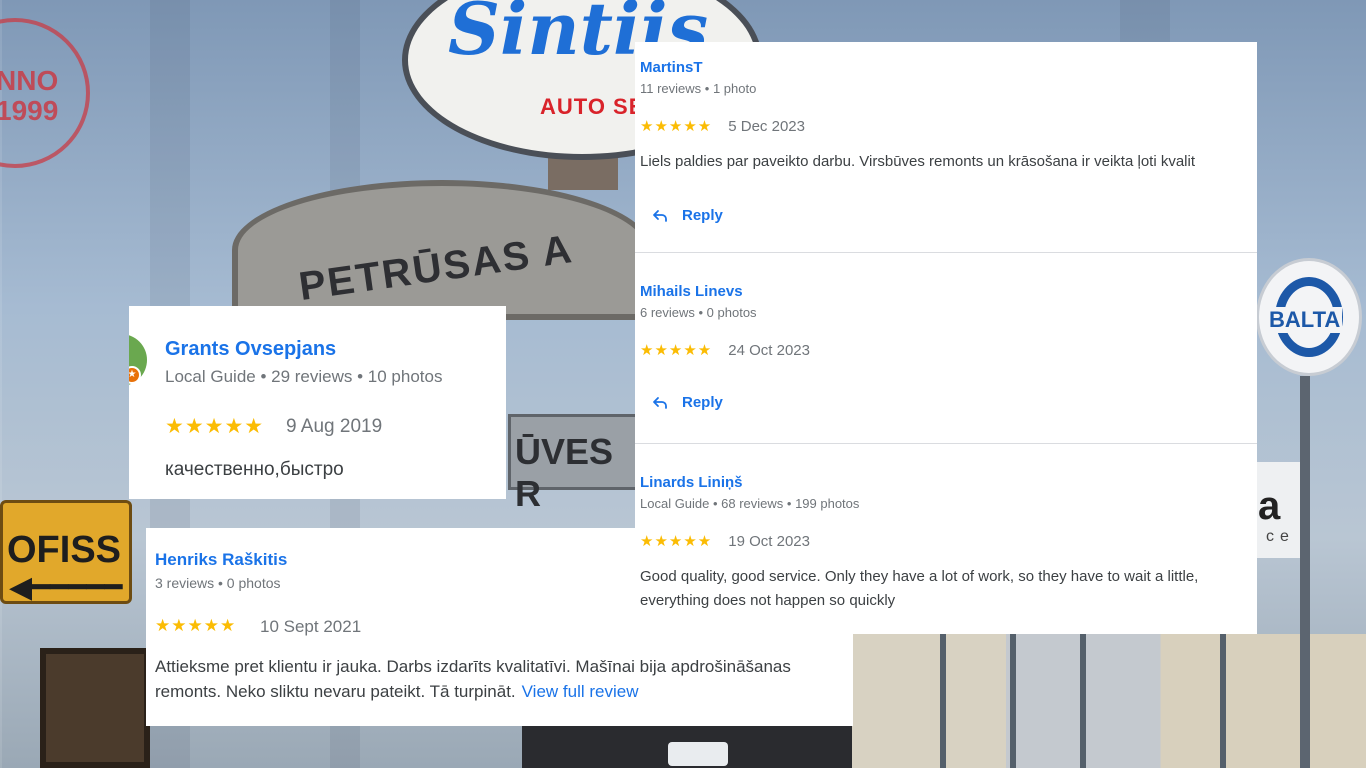 Image resolution: width=1366 pixels, height=768 pixels. What do you see at coordinates (769, 350) in the screenshot?
I see `review-date: 24 Oct 2023` at bounding box center [769, 350].